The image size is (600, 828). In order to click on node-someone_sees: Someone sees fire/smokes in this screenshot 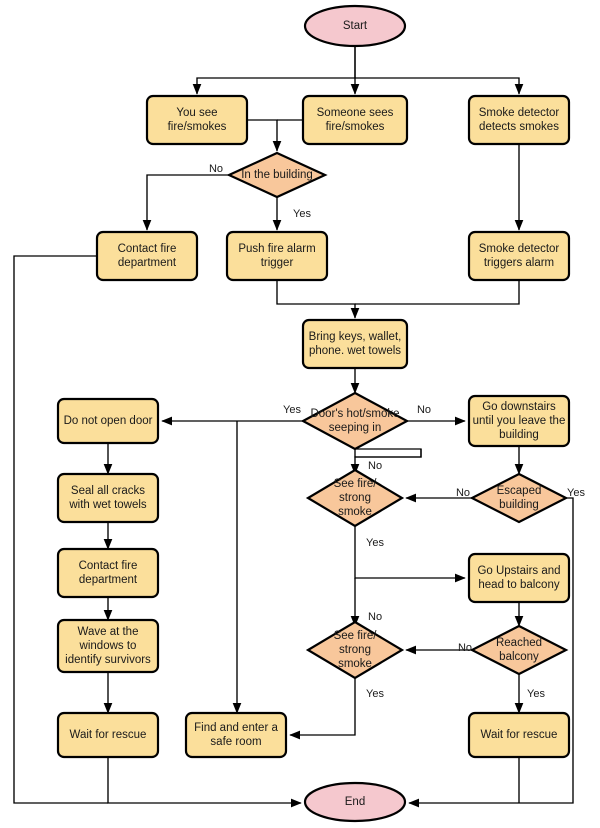, I will do `click(355, 120)`.